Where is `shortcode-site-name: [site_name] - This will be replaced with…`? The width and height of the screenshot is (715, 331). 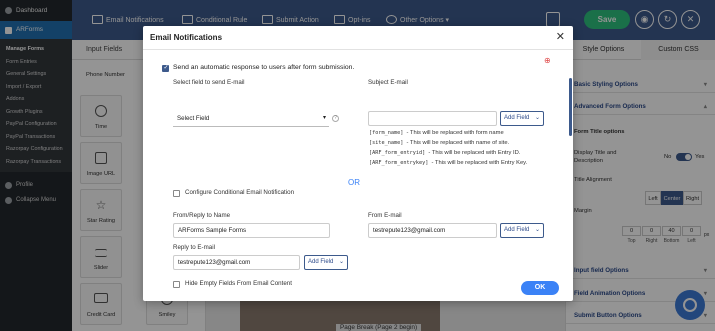 shortcode-site-name: [site_name] - This will be replaced with… is located at coordinates (439, 143).